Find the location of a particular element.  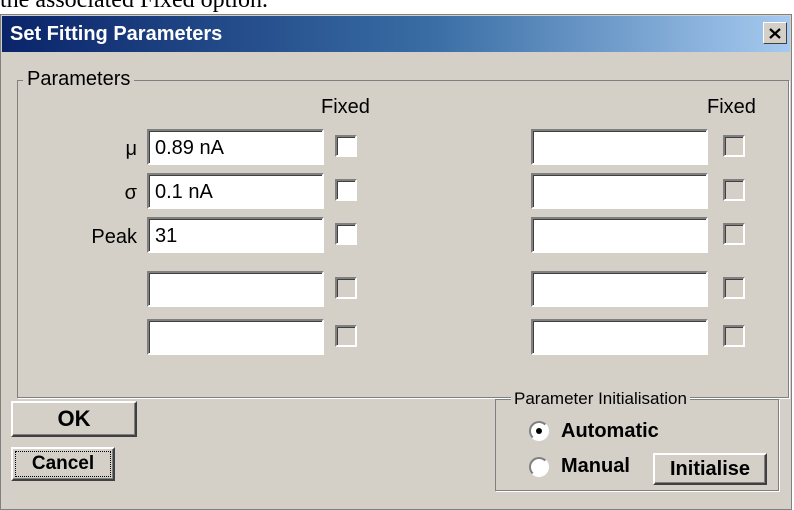

fixed-checkbox-peak is located at coordinates (346, 234).